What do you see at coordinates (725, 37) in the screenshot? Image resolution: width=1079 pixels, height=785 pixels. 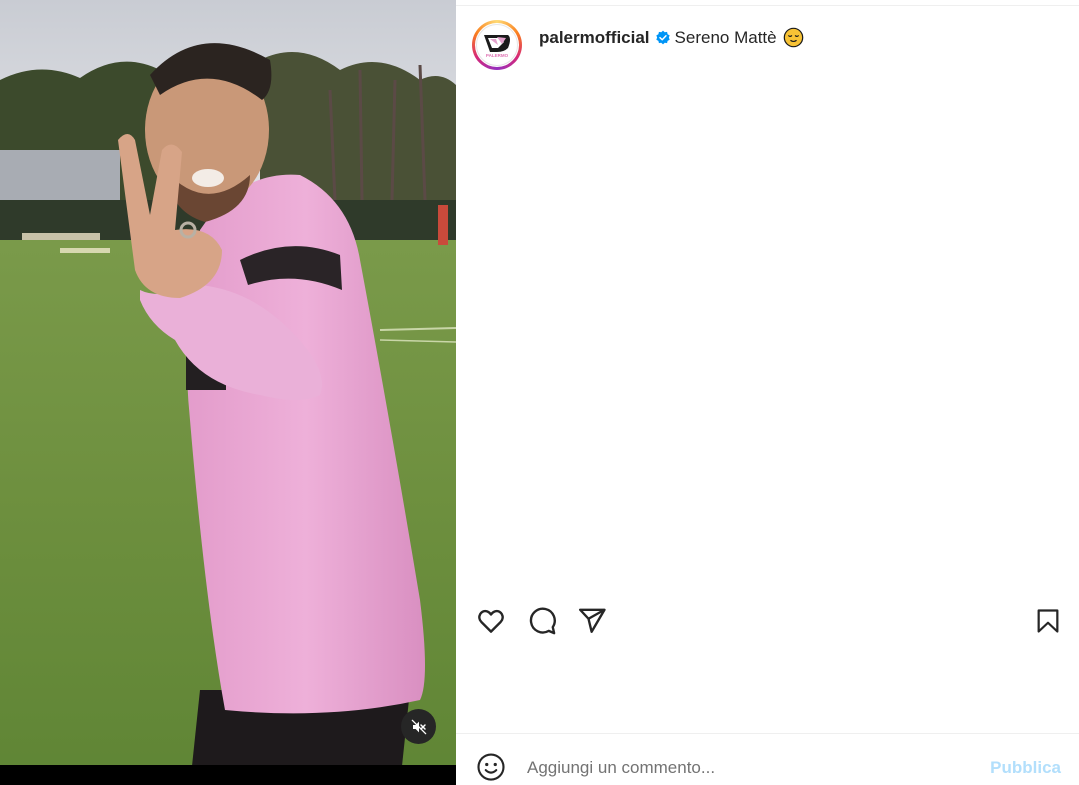 I see `caption-text: Sereno Mattè` at bounding box center [725, 37].